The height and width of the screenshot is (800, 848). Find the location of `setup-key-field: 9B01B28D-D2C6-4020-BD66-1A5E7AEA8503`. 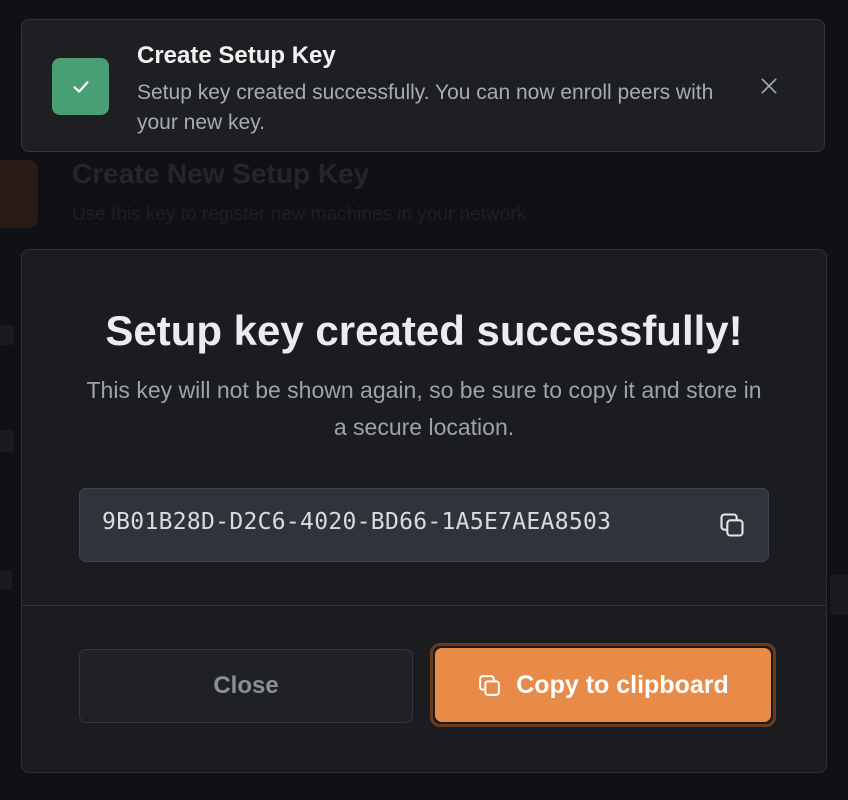

setup-key-field: 9B01B28D-D2C6-4020-BD66-1A5E7AEA8503 is located at coordinates (424, 525).